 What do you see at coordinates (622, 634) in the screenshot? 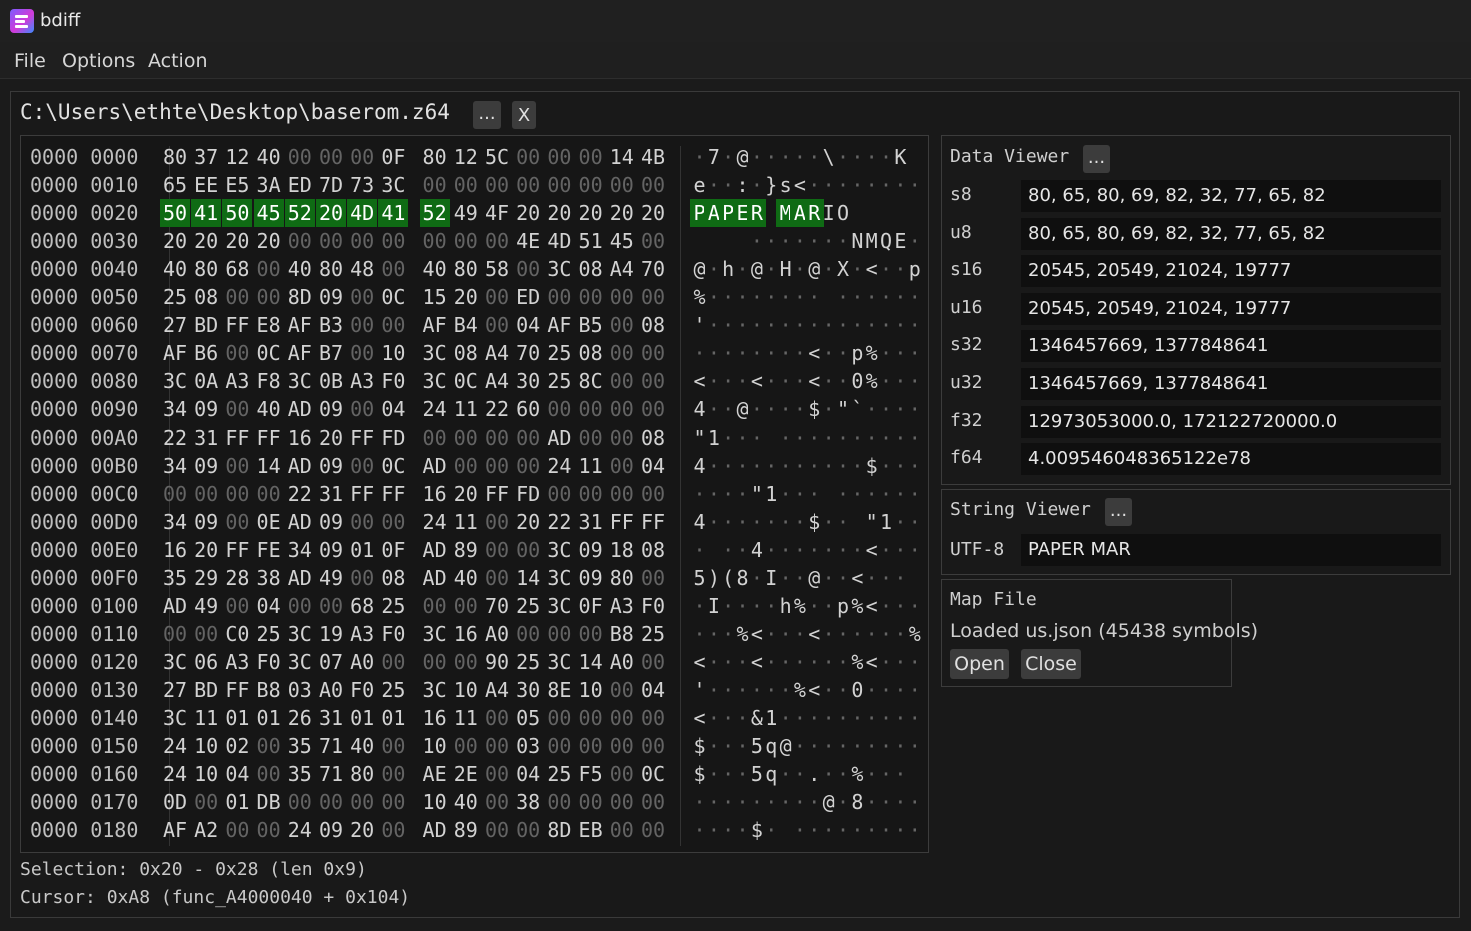
I see `hex-byte: B8` at bounding box center [622, 634].